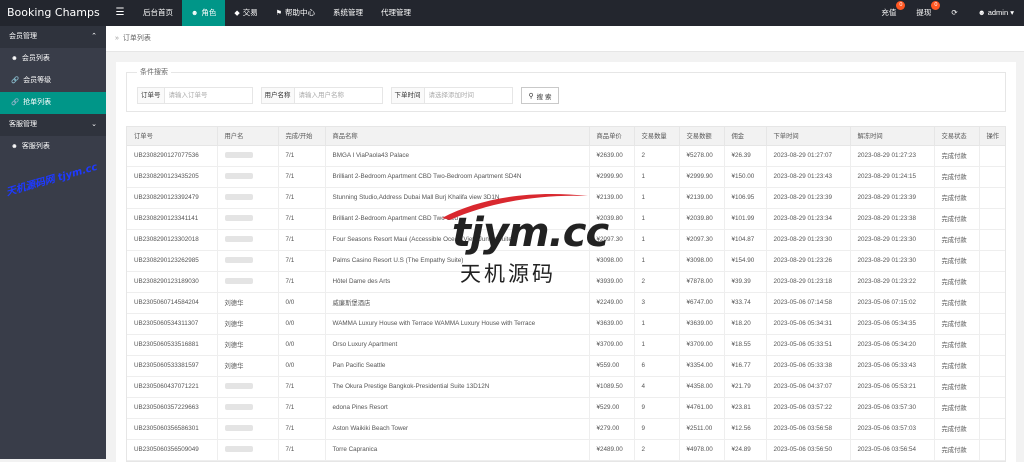 This screenshot has height=462, width=1024. Describe the element at coordinates (745, 240) in the screenshot. I see `table-cell: ¥104.87` at that location.